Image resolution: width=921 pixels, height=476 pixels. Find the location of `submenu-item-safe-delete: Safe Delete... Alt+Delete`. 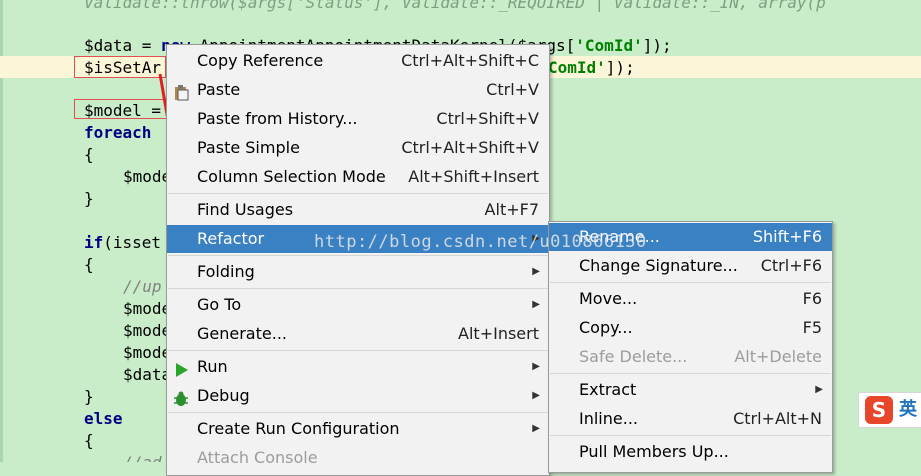

submenu-item-safe-delete: Safe Delete... Alt+Delete is located at coordinates (690, 357).